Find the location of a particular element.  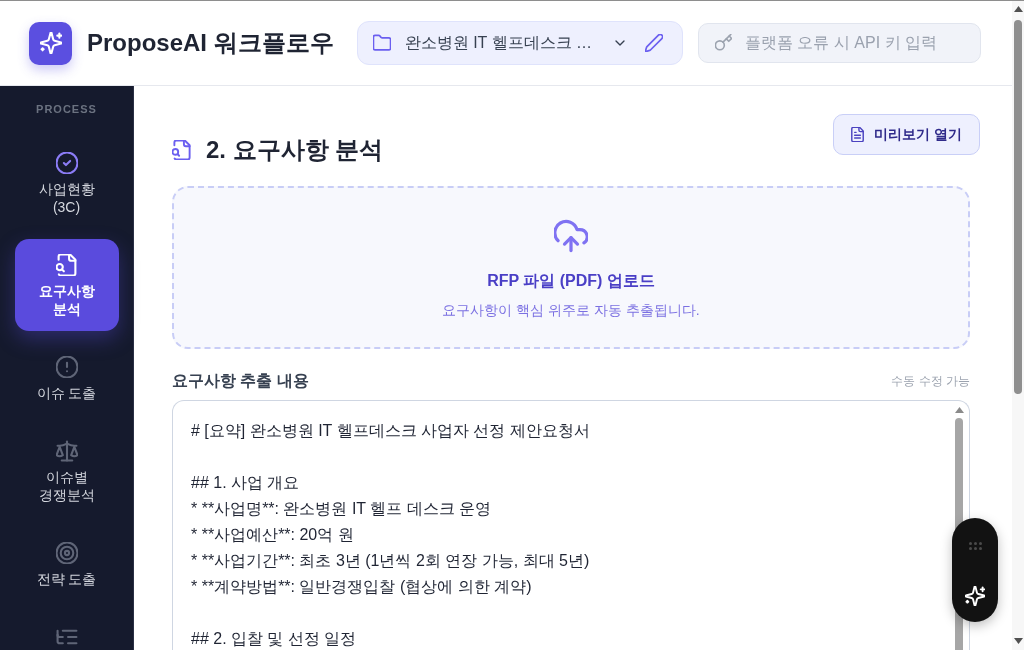

page-scrollbar is located at coordinates (1018, 325).